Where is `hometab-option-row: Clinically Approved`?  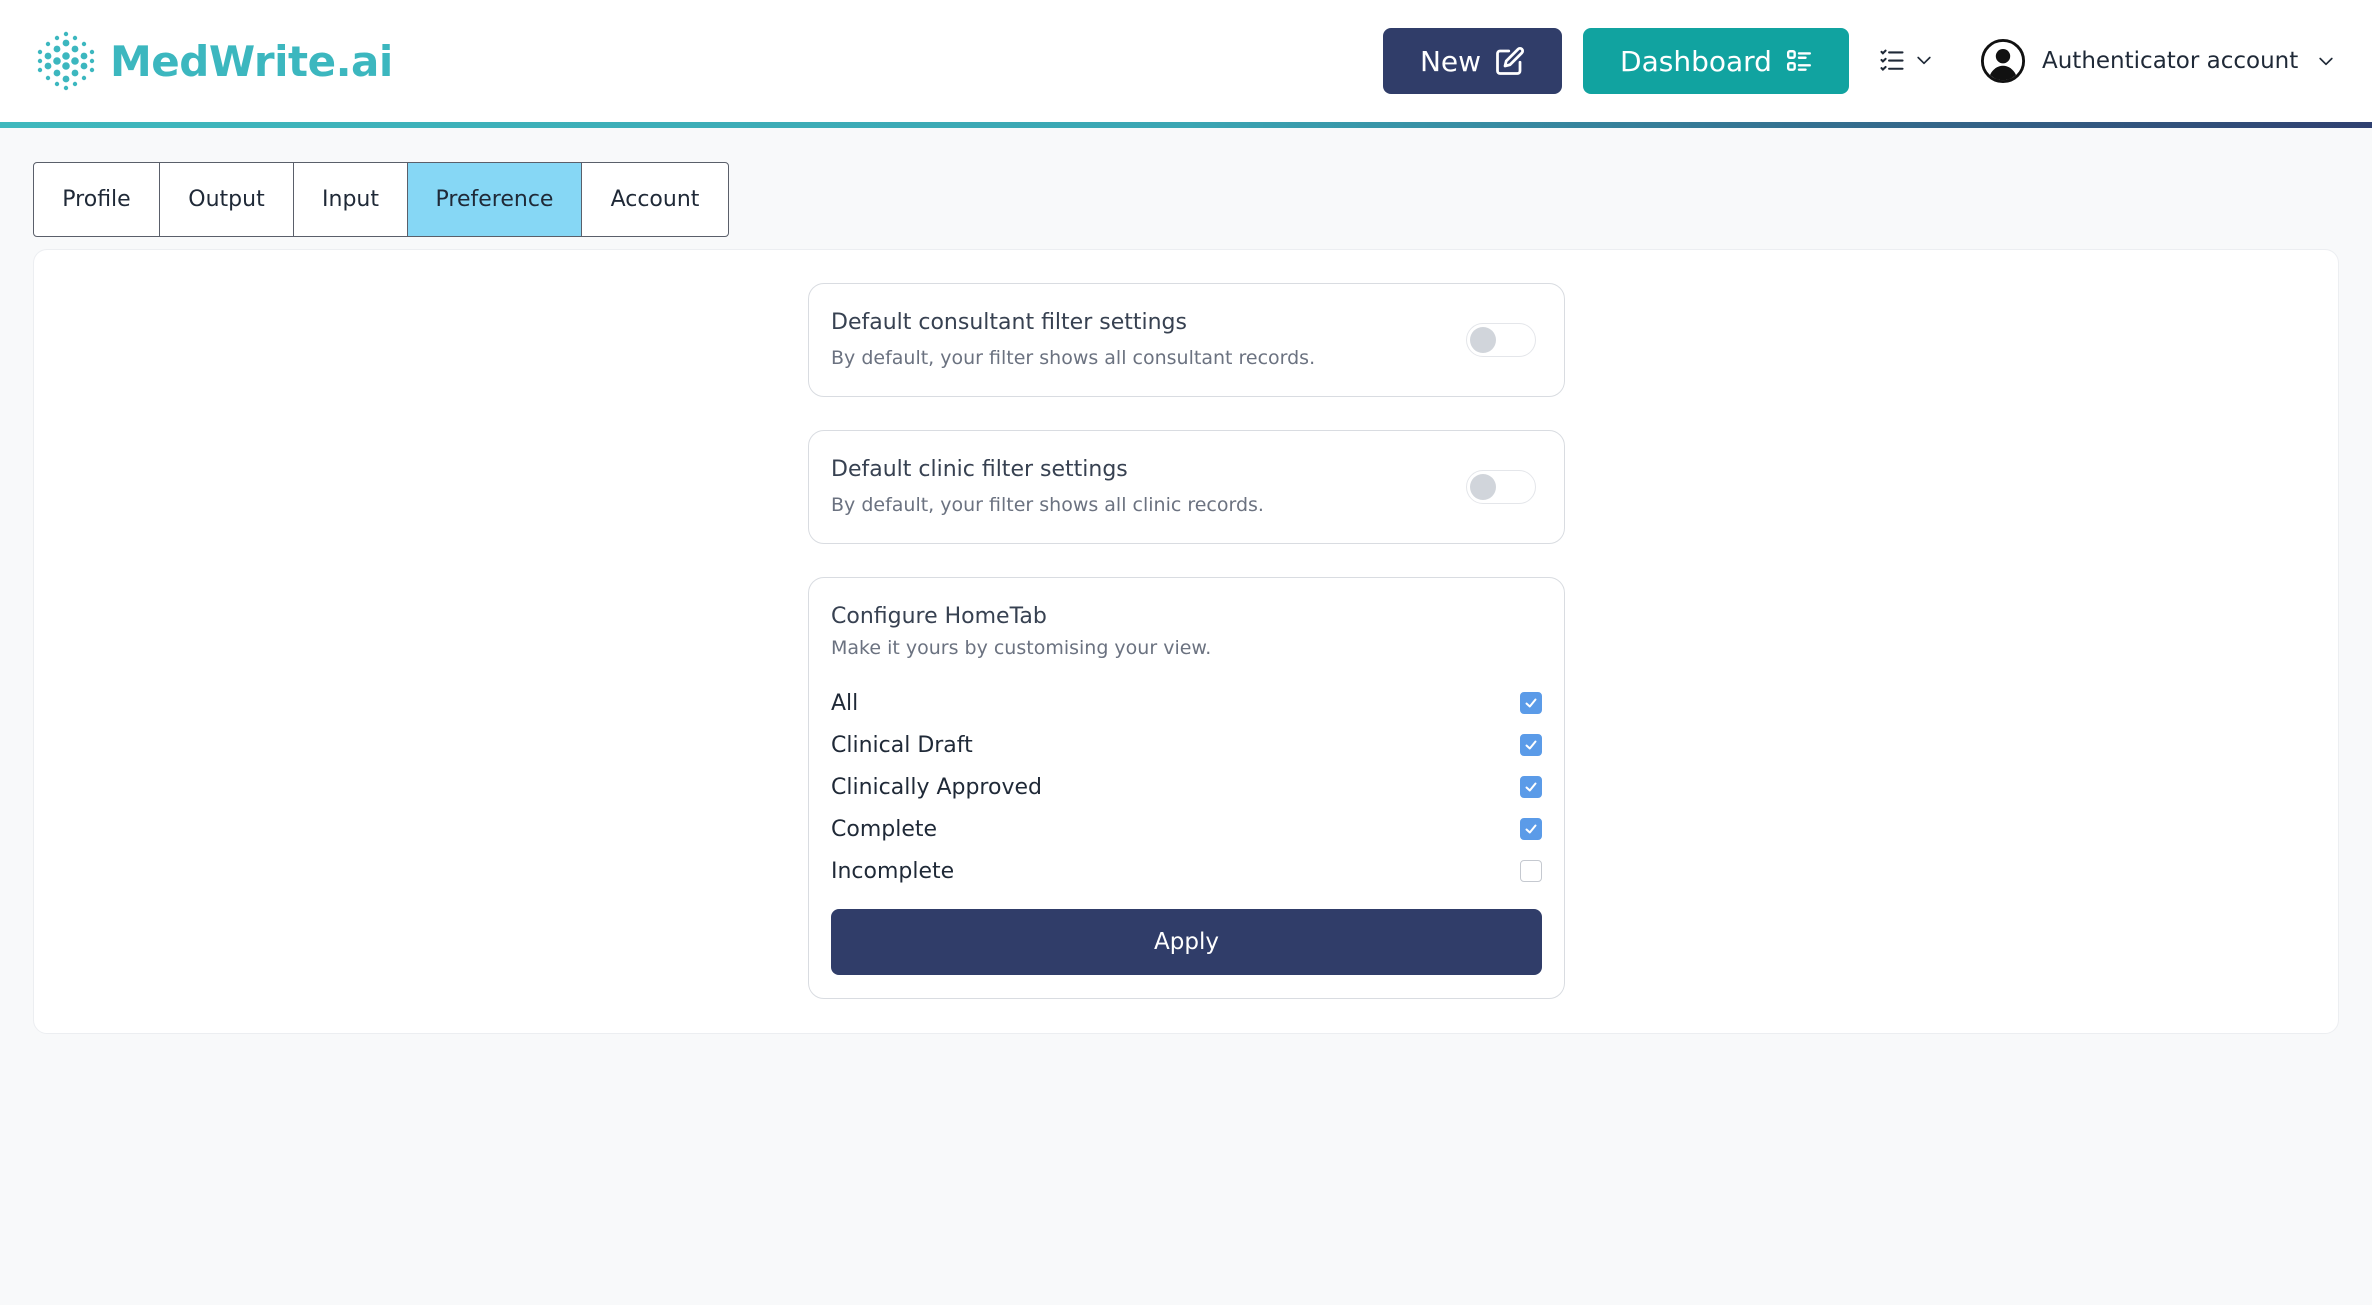
hometab-option-row: Clinically Approved is located at coordinates (1186, 787).